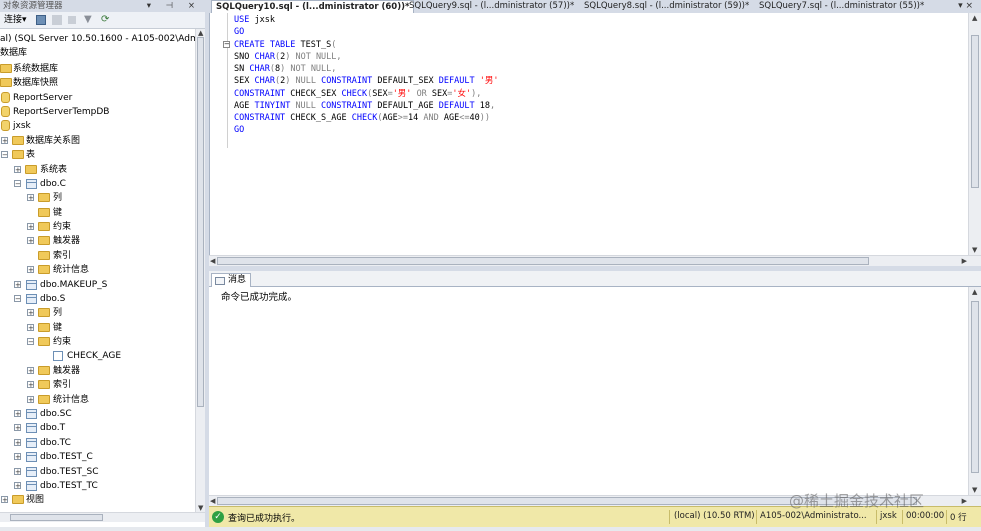  I want to click on tab-close-icon: ▾ ×, so click(965, 6).